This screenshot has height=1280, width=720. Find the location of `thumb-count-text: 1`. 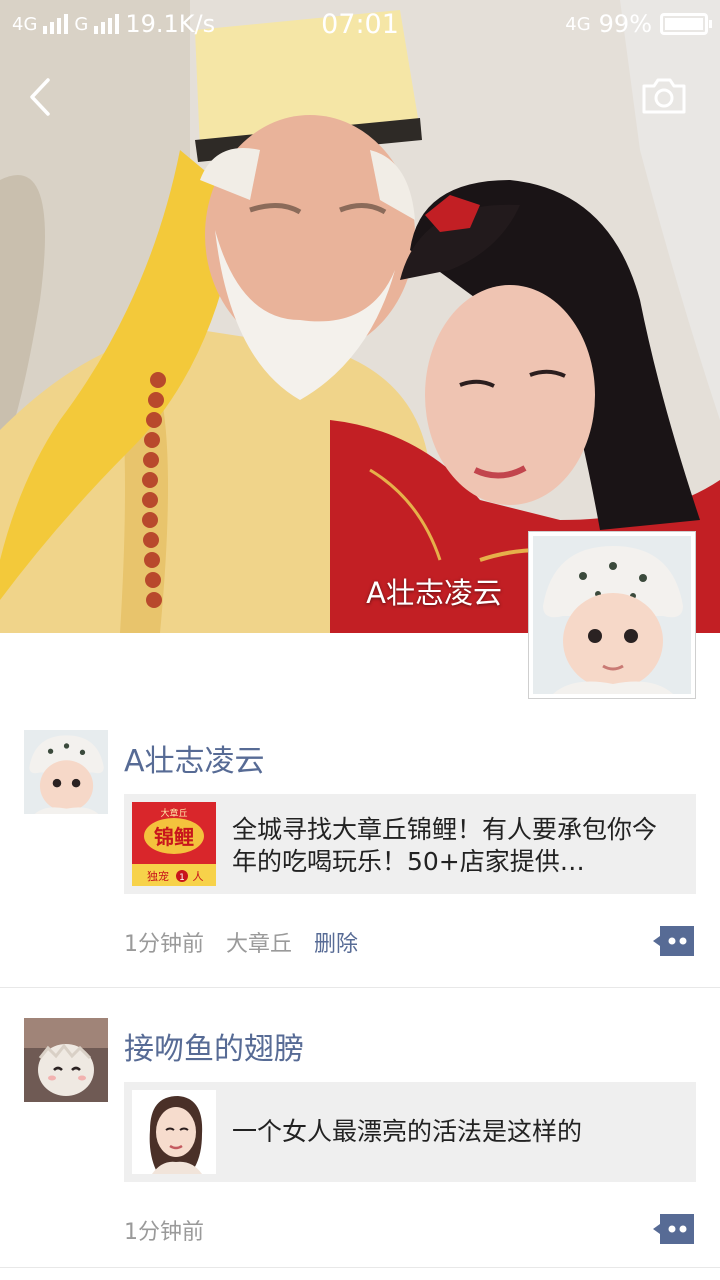

thumb-count-text: 1 is located at coordinates (182, 878).